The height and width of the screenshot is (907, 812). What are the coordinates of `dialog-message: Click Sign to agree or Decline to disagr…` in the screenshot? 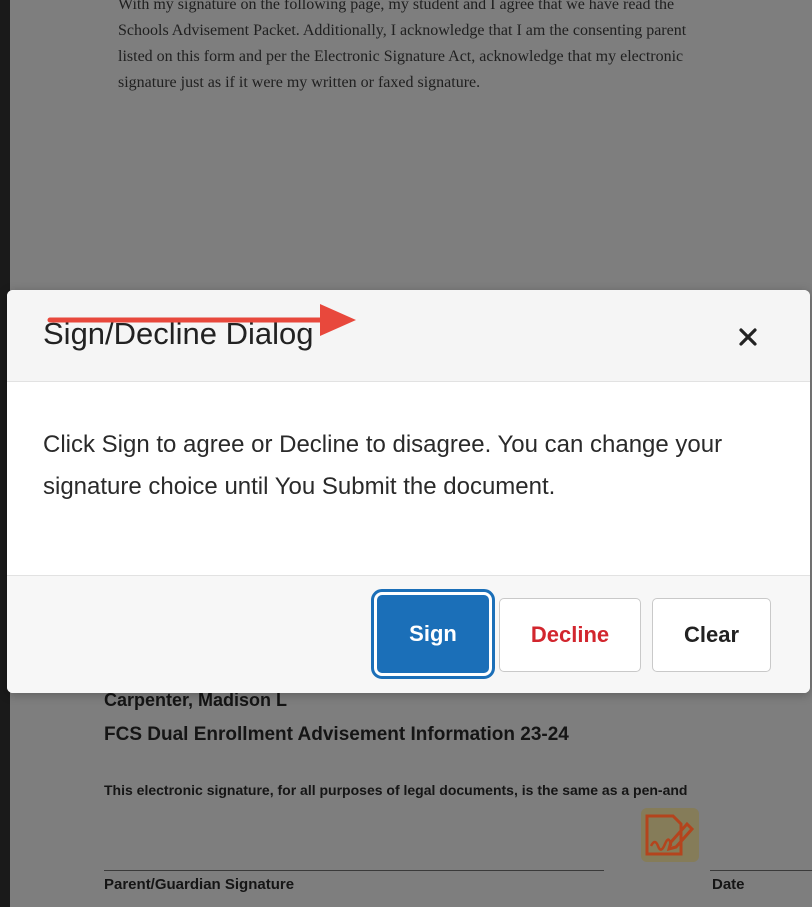 It's located at (383, 465).